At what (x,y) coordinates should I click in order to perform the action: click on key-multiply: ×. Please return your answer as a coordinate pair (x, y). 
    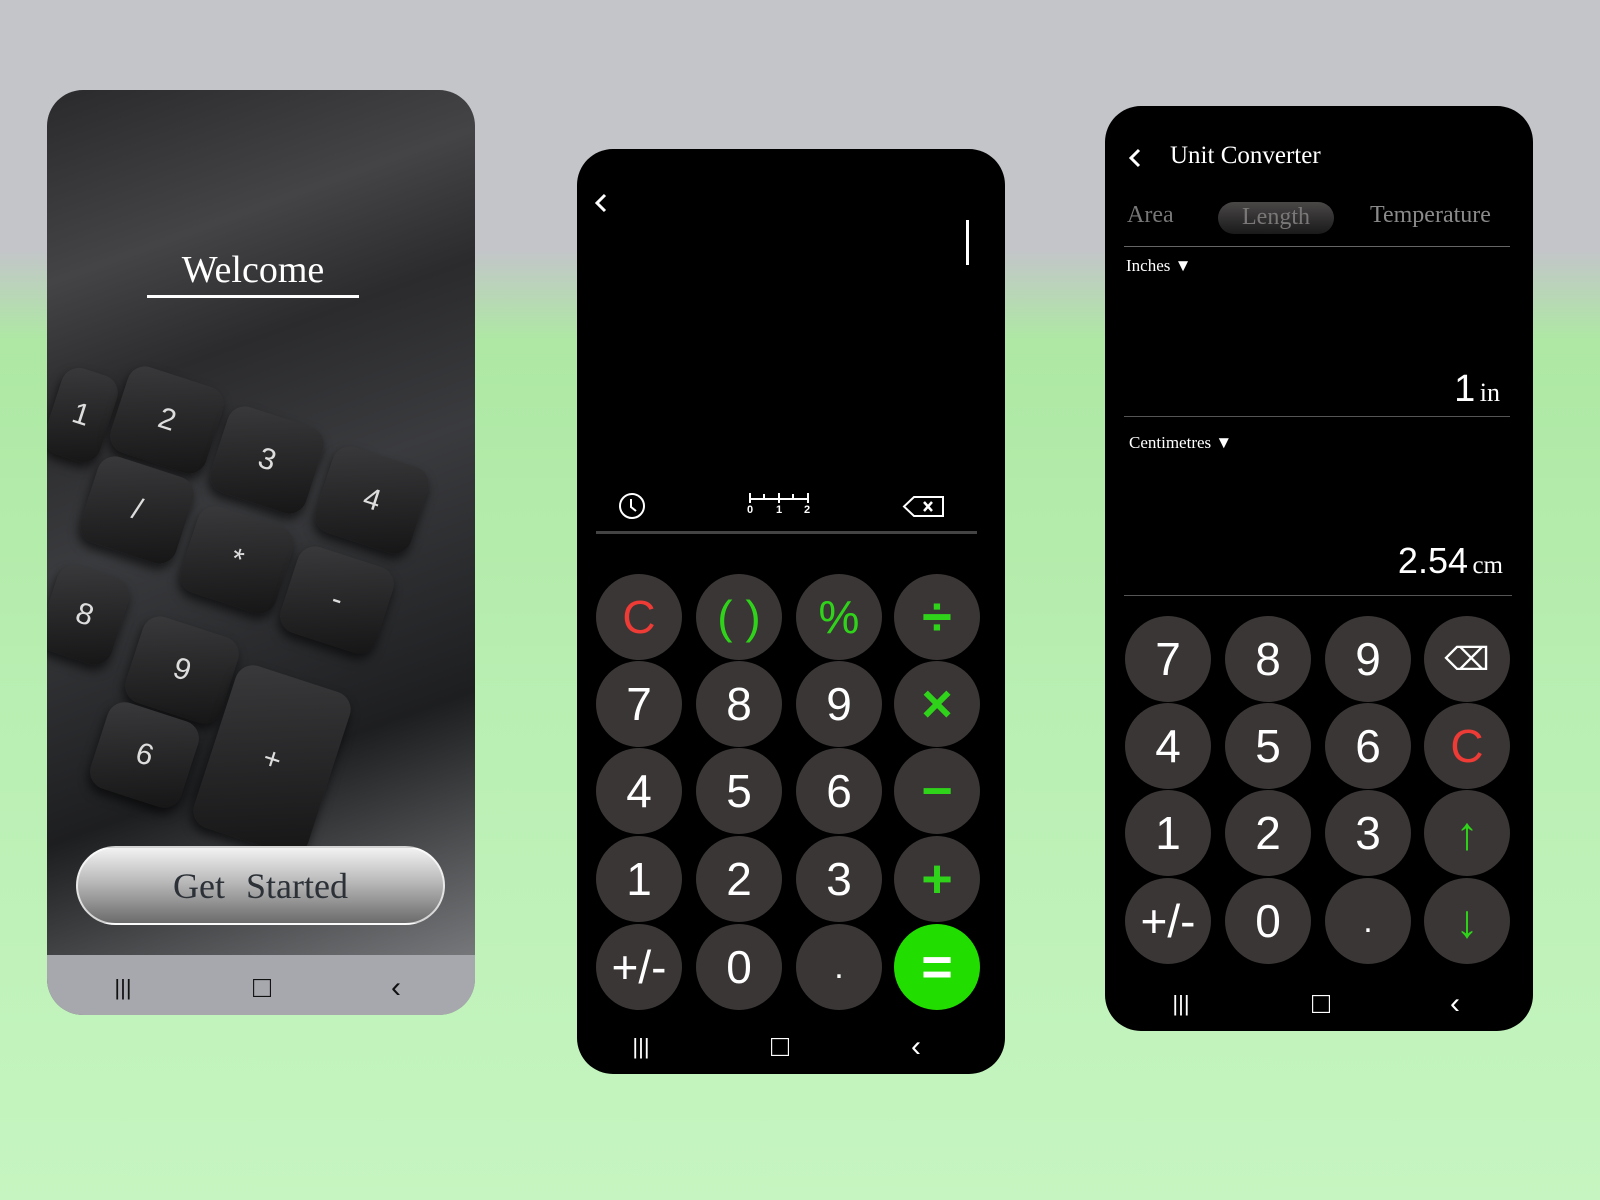
    Looking at the image, I should click on (937, 704).